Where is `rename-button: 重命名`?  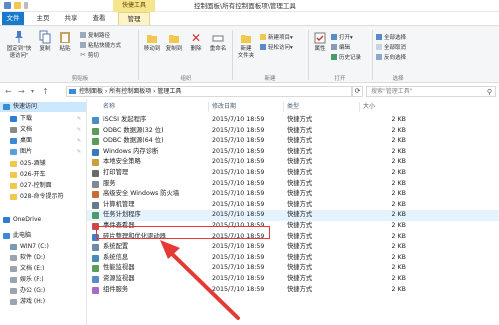 rename-button: 重命名 is located at coordinates (218, 42).